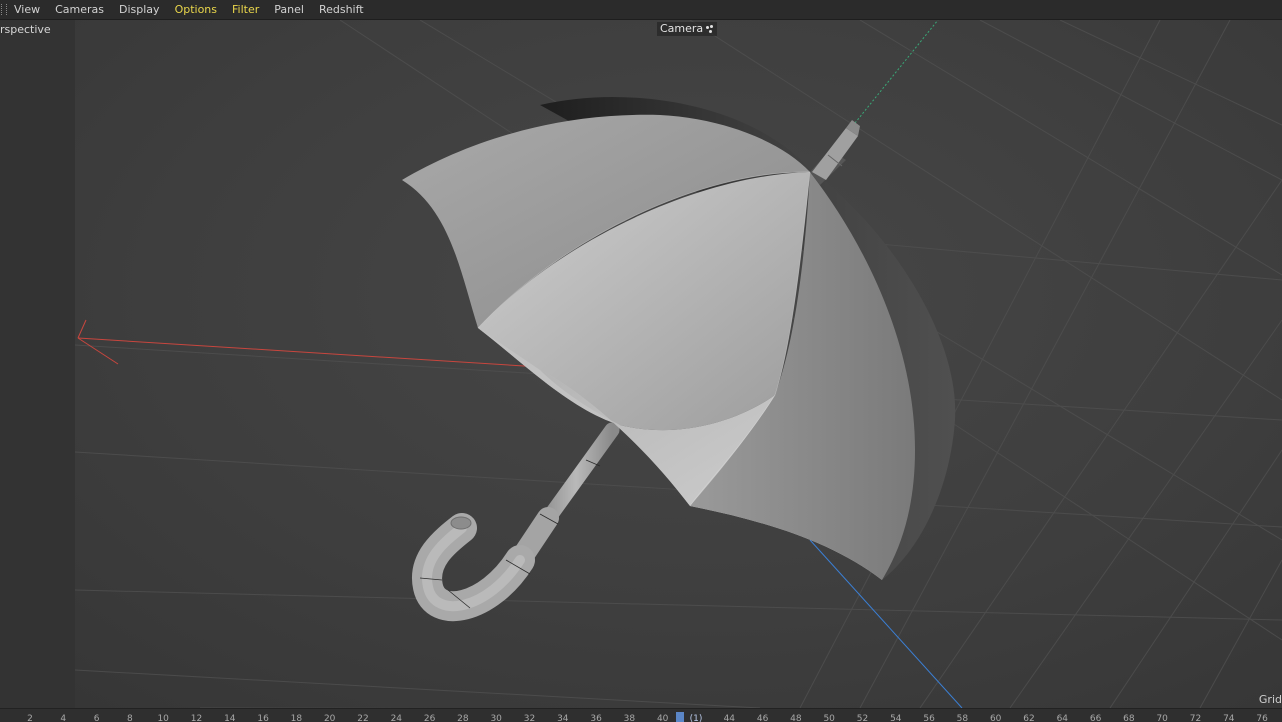  I want to click on camera-label-text: Camera, so click(682, 28).